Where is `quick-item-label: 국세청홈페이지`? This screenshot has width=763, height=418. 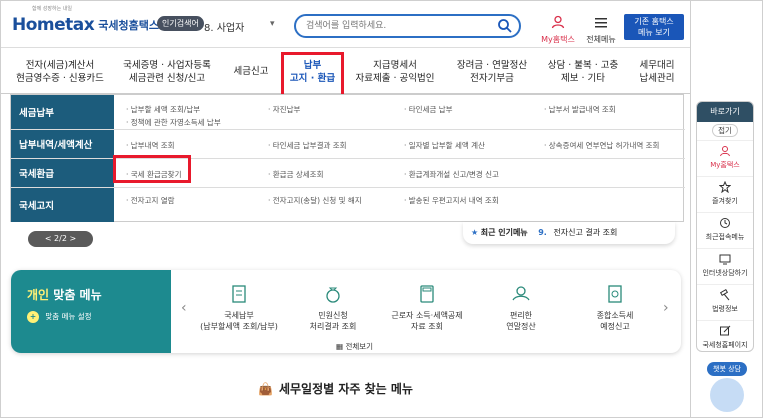 quick-item-label: 국세청홈페이지 is located at coordinates (725, 345).